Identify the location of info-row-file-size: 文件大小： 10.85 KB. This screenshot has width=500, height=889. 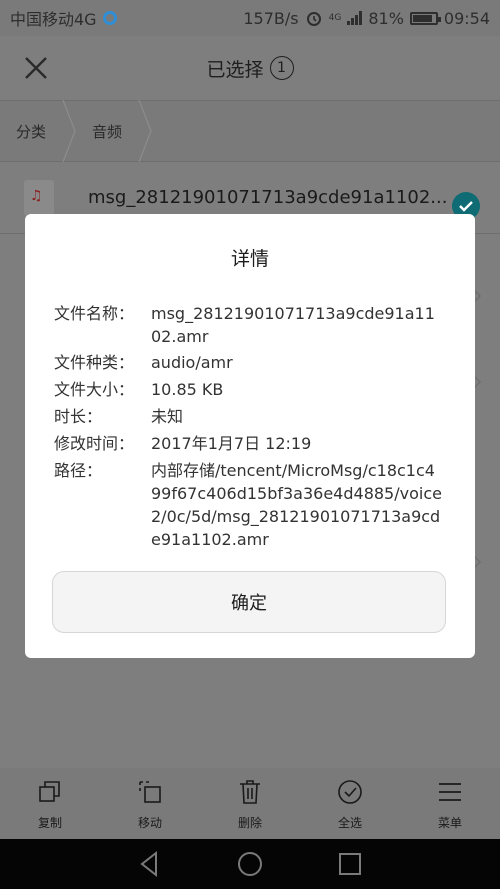
(254, 389).